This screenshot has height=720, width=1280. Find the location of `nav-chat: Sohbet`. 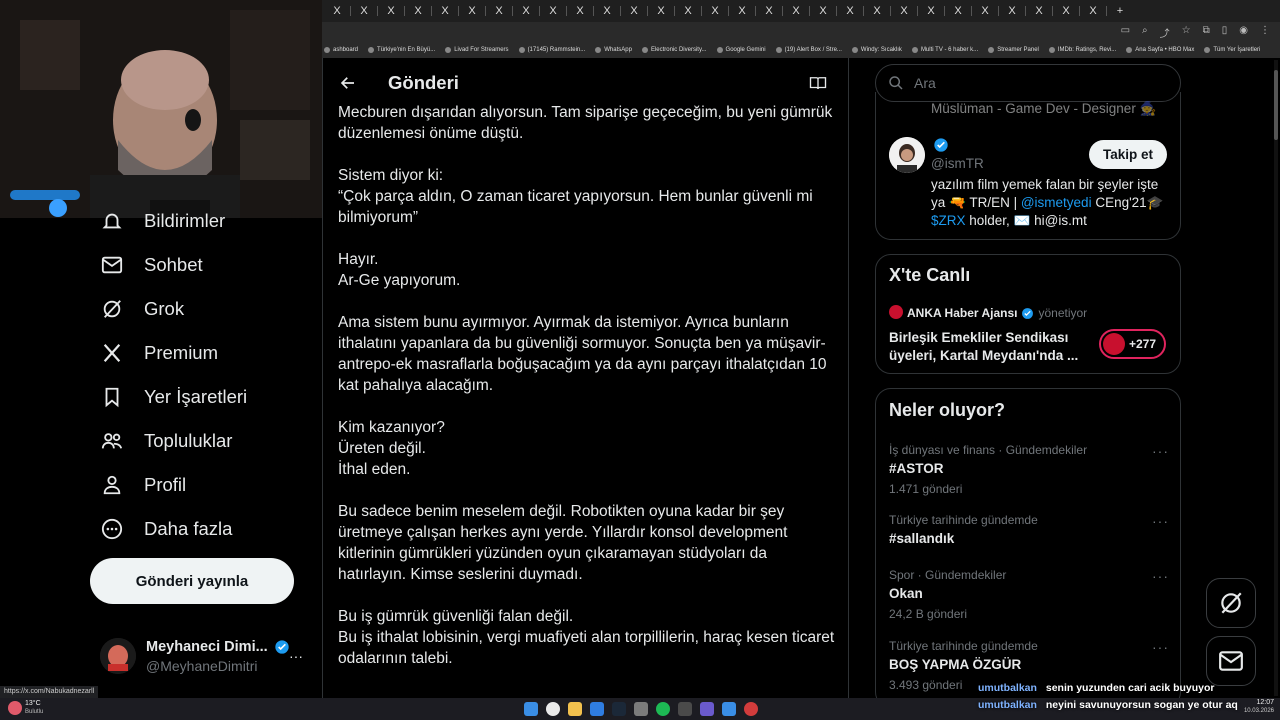

nav-chat: Sohbet is located at coordinates (151, 265).